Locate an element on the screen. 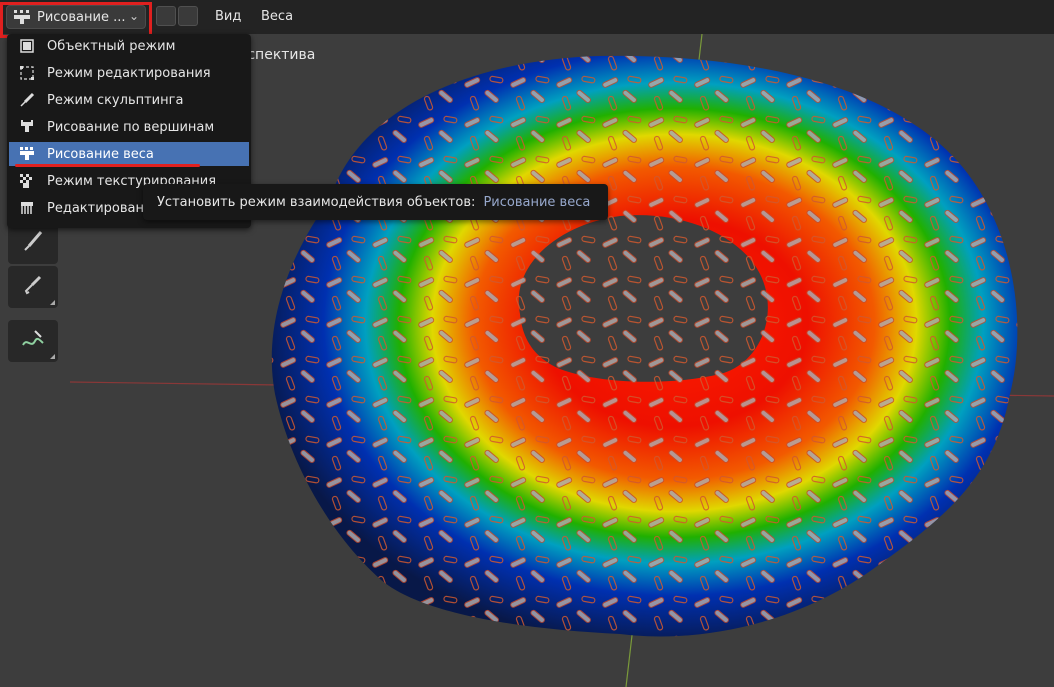 The height and width of the screenshot is (687, 1054). menu-item-edit-mode: Режим редактирования is located at coordinates (129, 73).